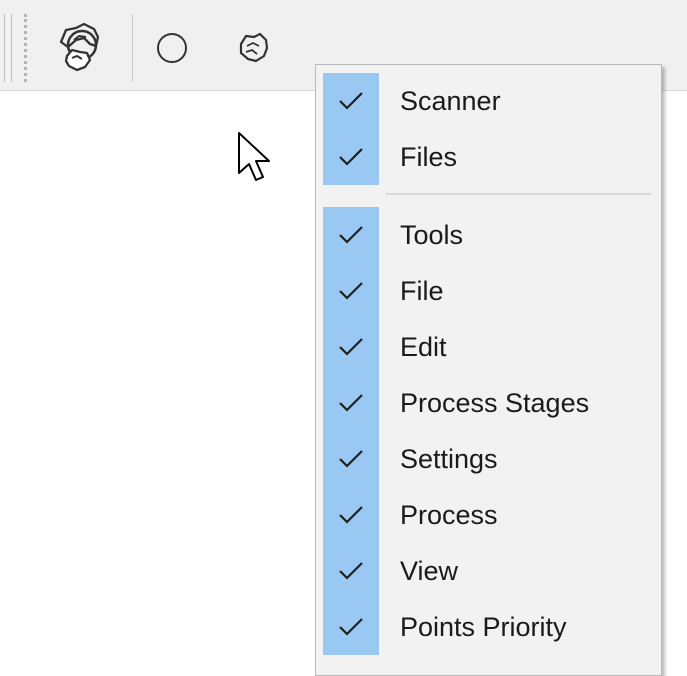  I want to click on menu-item-label: Process Stages, so click(495, 403).